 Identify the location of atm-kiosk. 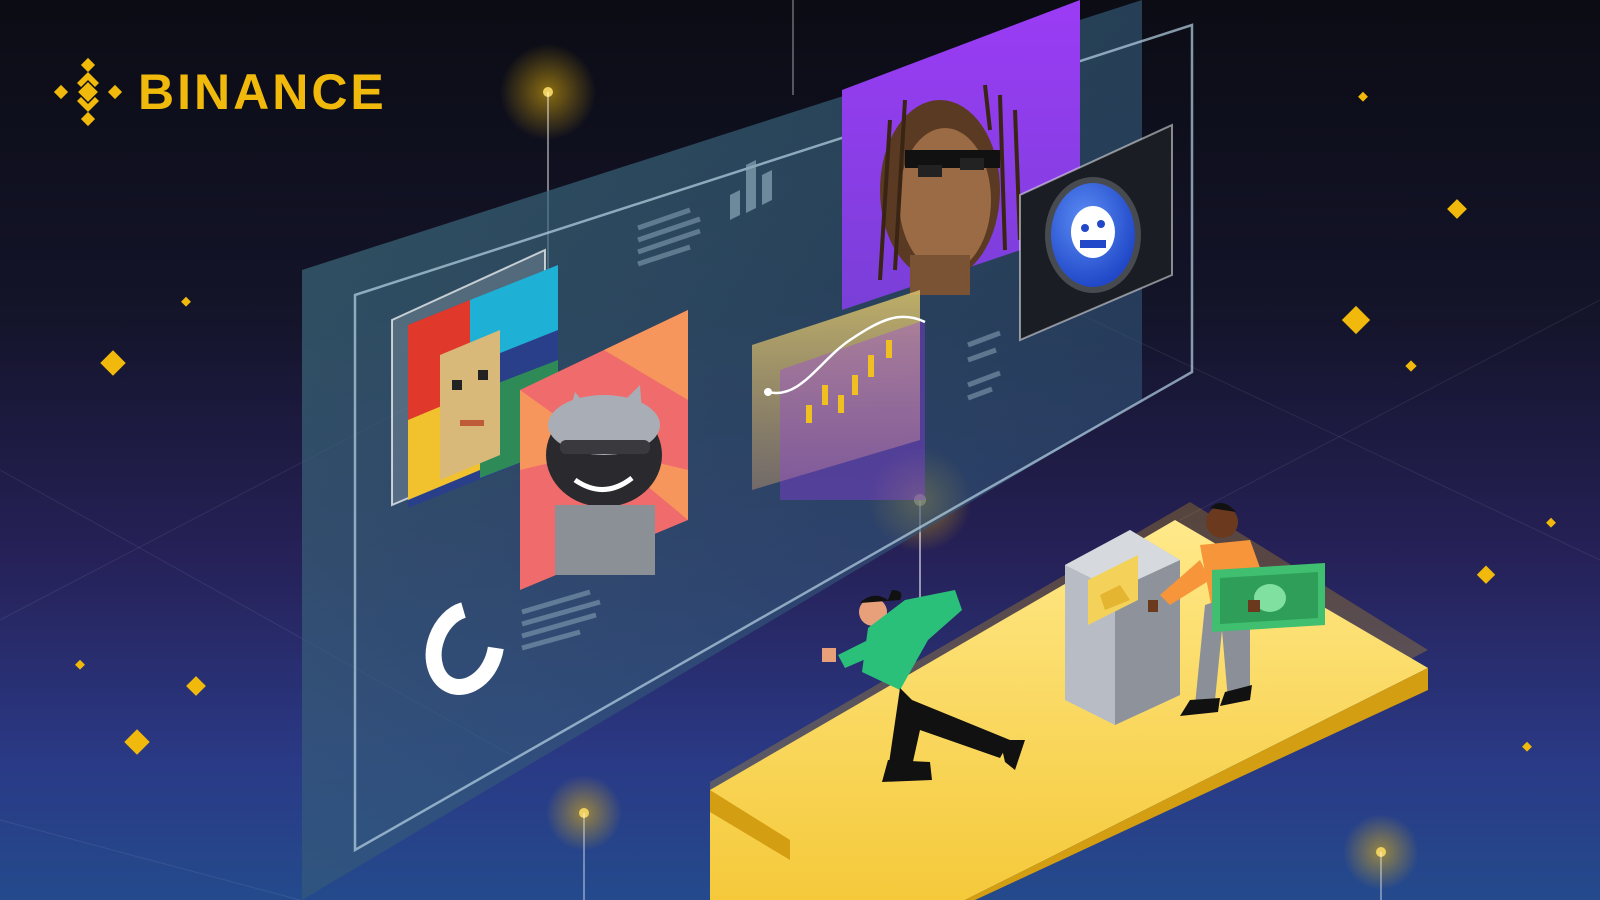
(1122, 627).